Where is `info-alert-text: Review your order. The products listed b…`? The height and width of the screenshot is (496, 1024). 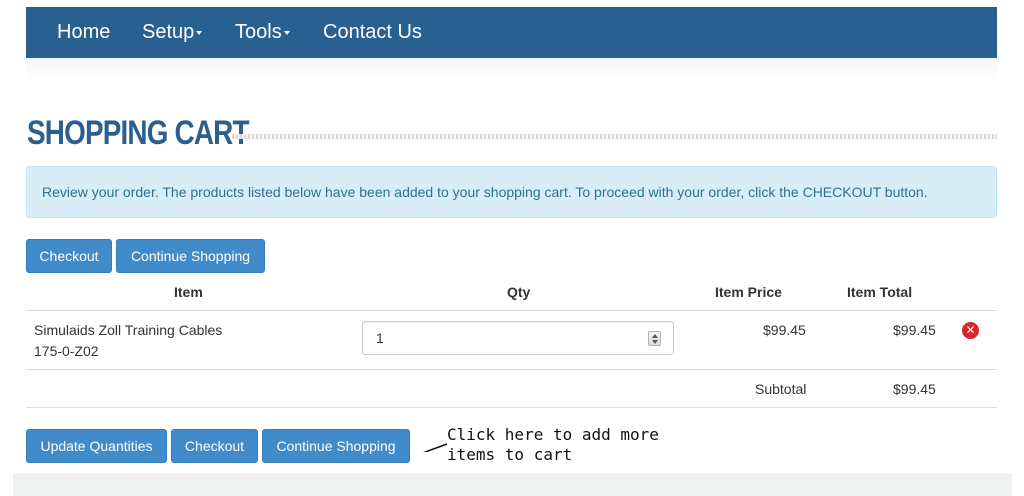
info-alert-text: Review your order. The products listed b… is located at coordinates (485, 192).